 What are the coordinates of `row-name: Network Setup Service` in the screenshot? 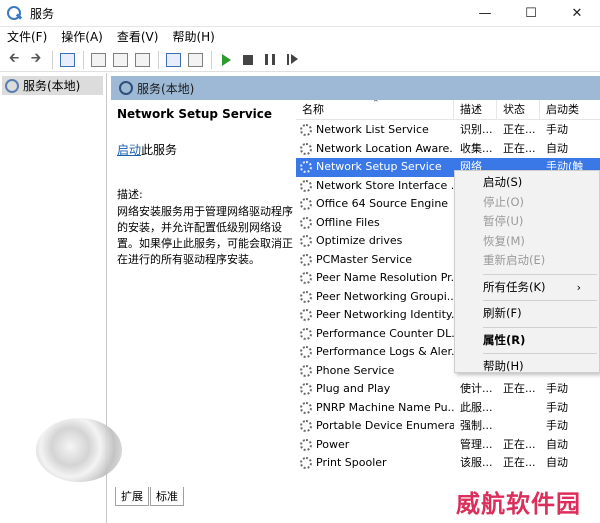 It's located at (379, 166).